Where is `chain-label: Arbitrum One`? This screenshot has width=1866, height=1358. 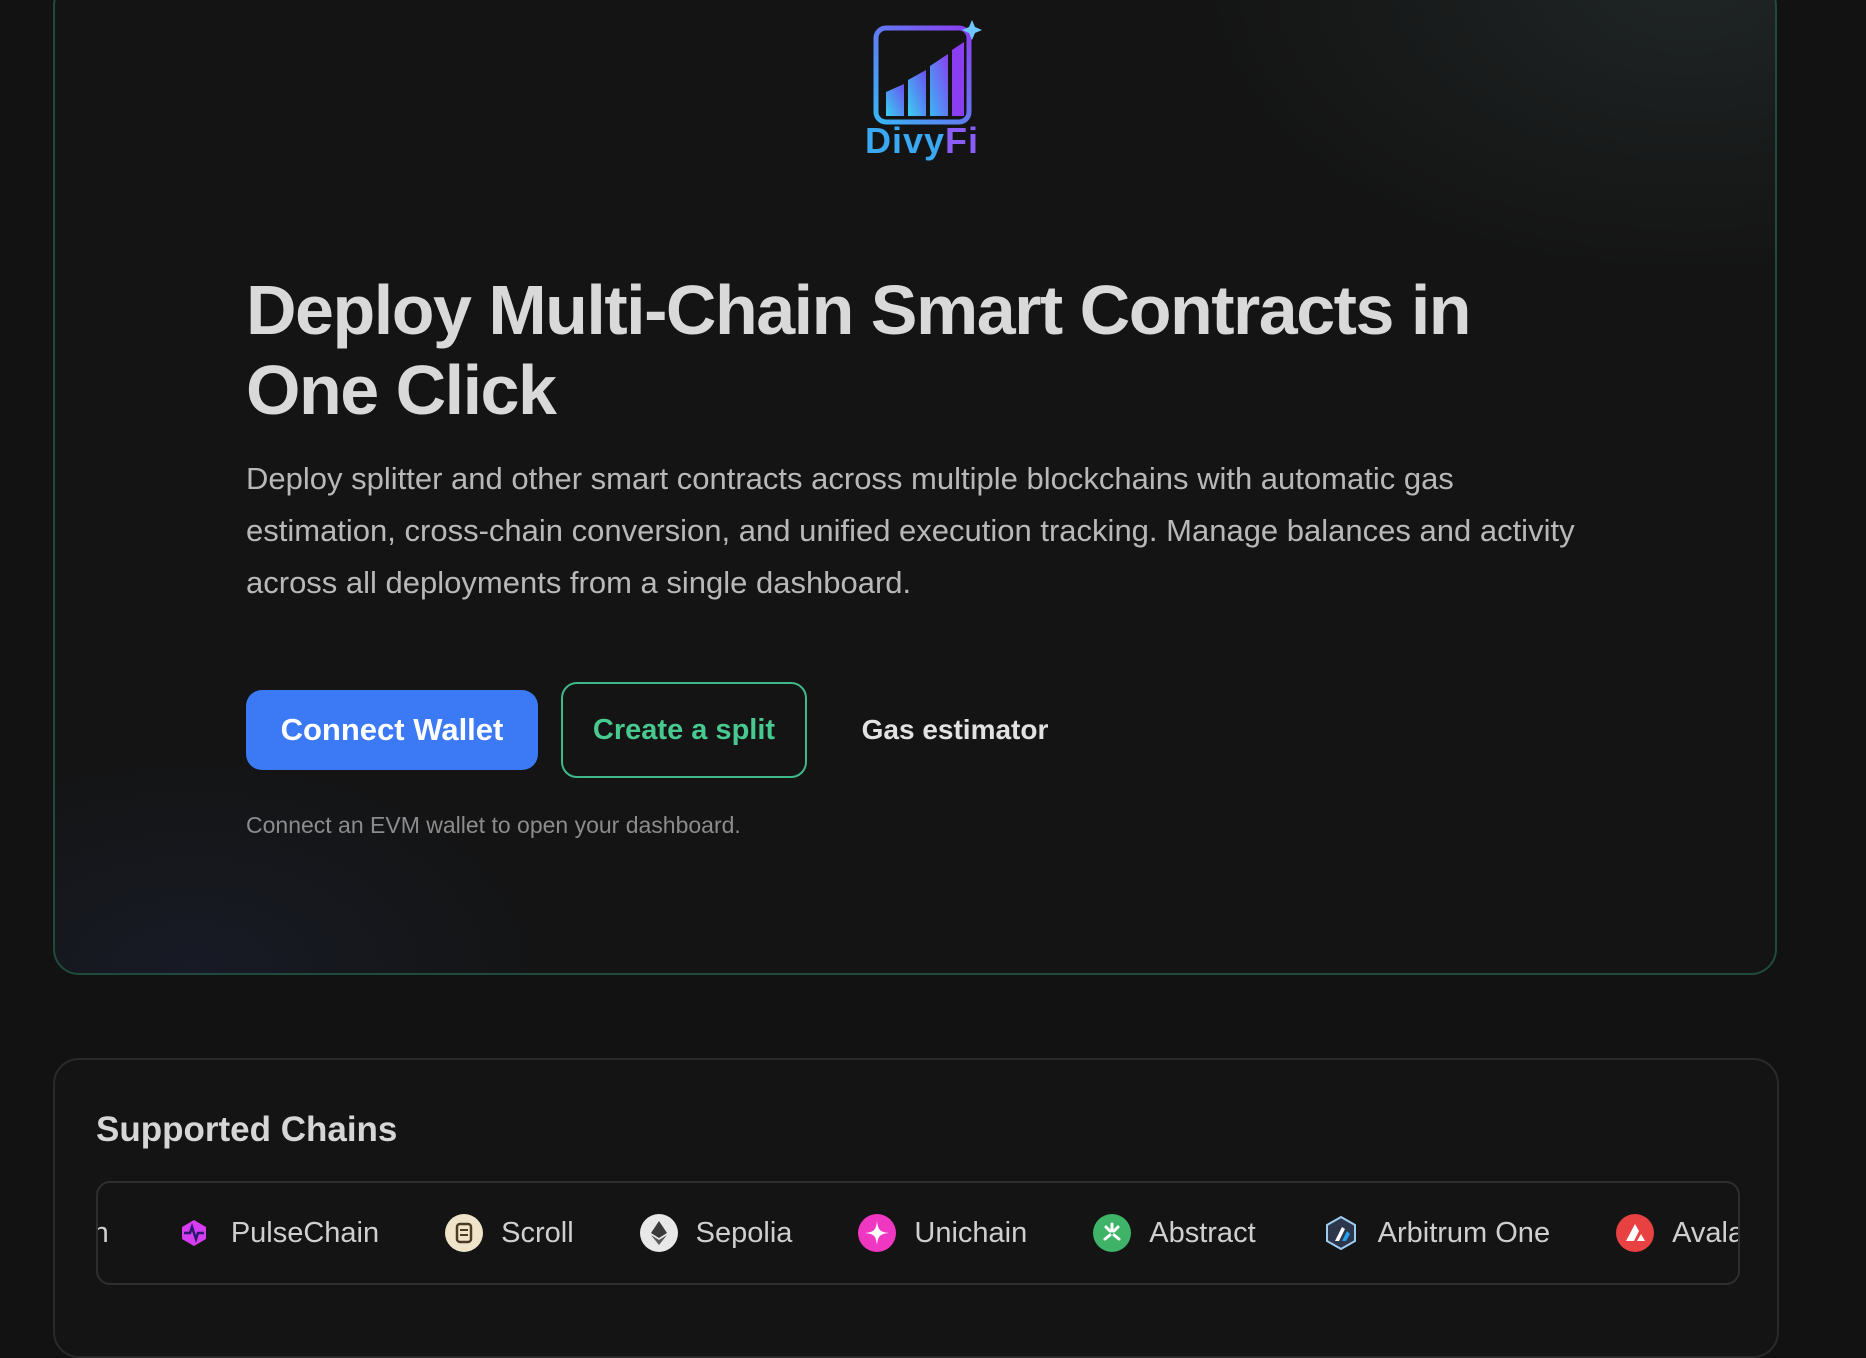 chain-label: Arbitrum One is located at coordinates (1464, 1232).